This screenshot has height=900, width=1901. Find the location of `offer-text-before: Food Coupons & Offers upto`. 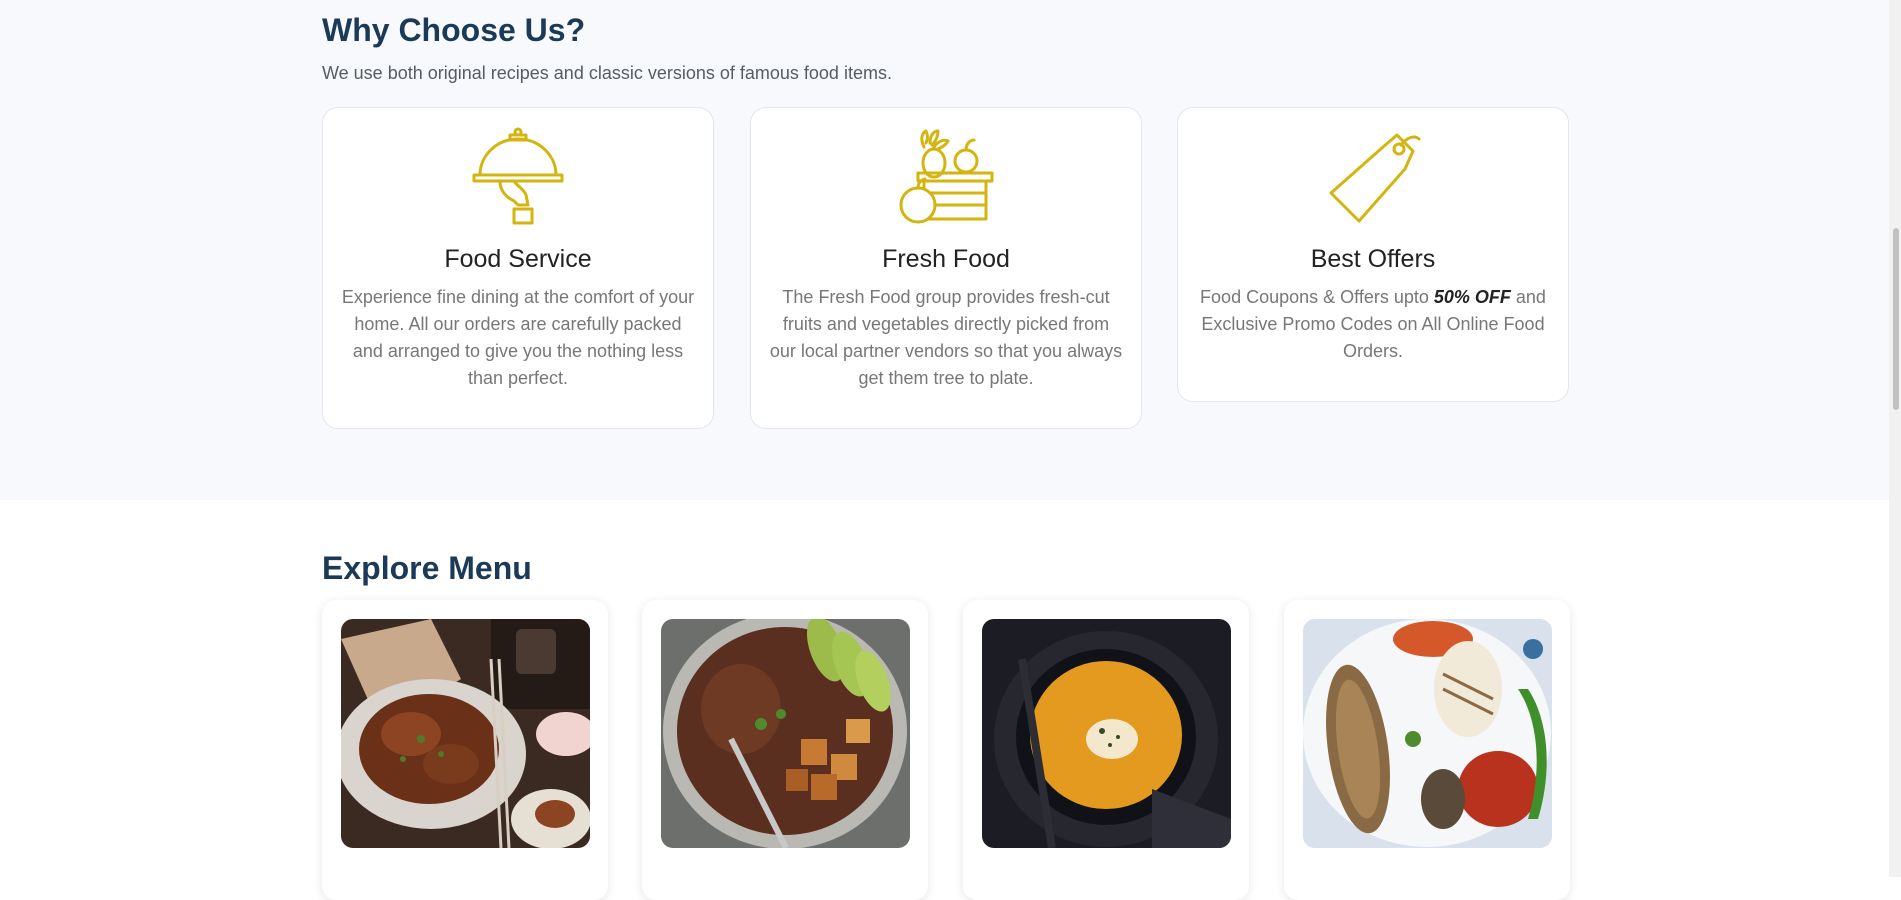

offer-text-before: Food Coupons & Offers upto is located at coordinates (1317, 297).